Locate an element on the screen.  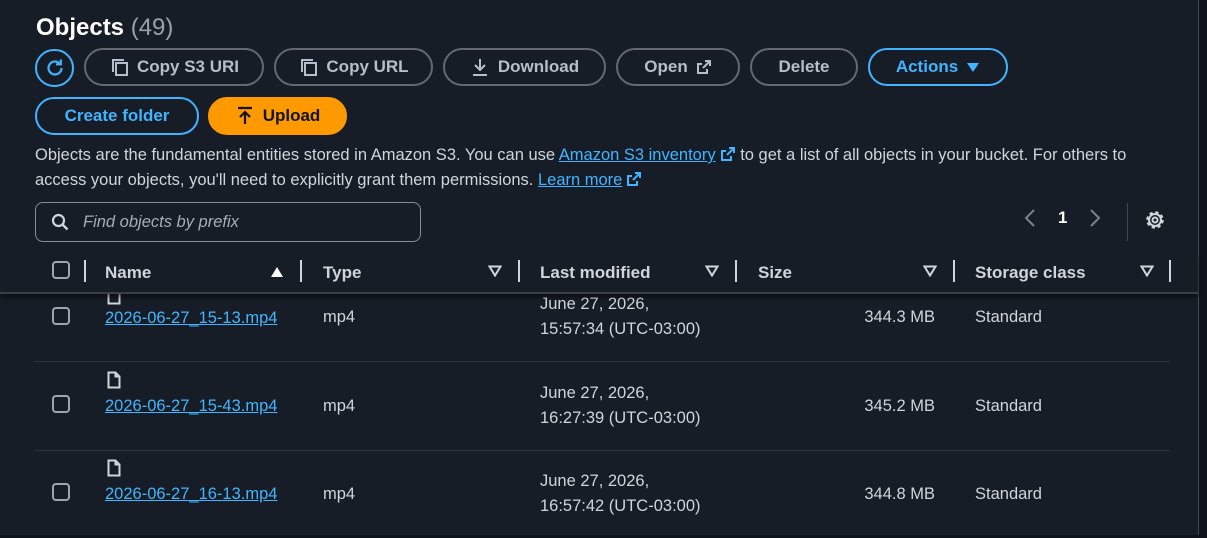
download-label: Download is located at coordinates (538, 66).